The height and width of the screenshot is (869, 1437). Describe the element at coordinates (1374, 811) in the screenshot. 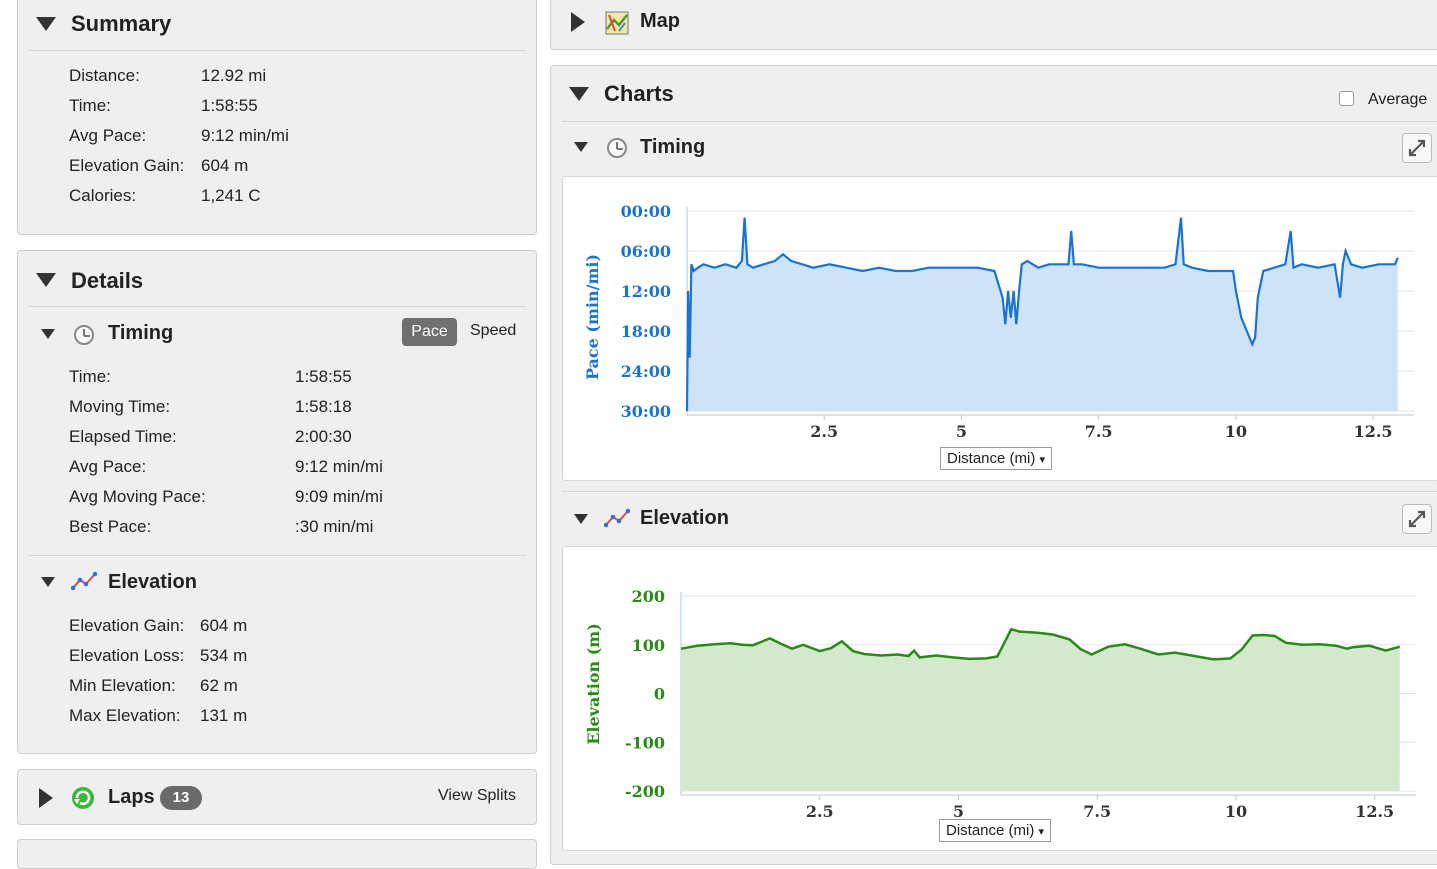

I see `elevation-x-tick-label: 12.5` at that location.